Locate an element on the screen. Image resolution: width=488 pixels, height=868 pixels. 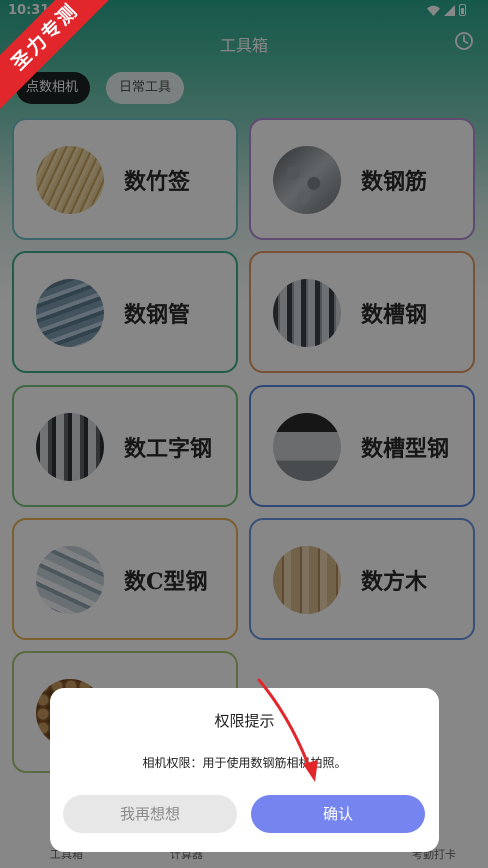
dialog-title: 权限提示 is located at coordinates (244, 721).